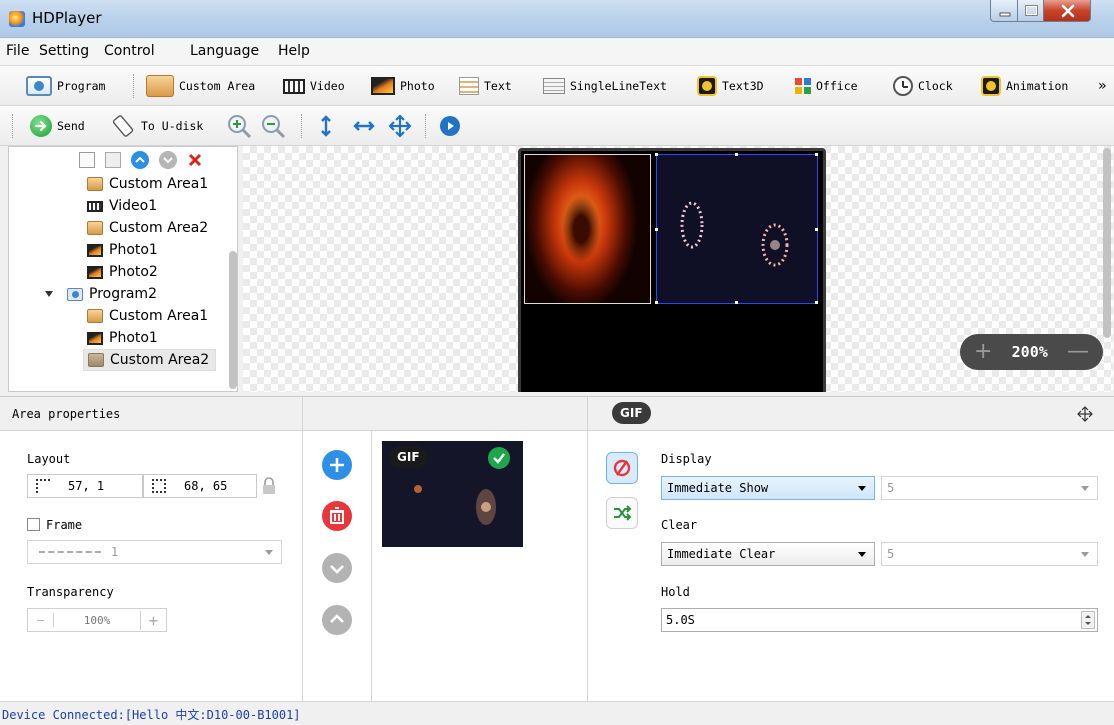 Image resolution: width=1114 pixels, height=725 pixels. Describe the element at coordinates (989, 554) in the screenshot. I see `clear-speed-dropdown: 5` at that location.